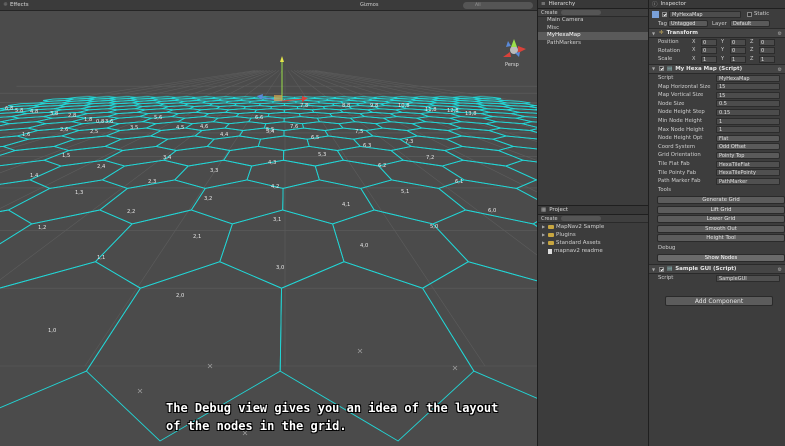  Describe the element at coordinates (42, 228) in the screenshot. I see `hex-node-label: 1,2` at that location.